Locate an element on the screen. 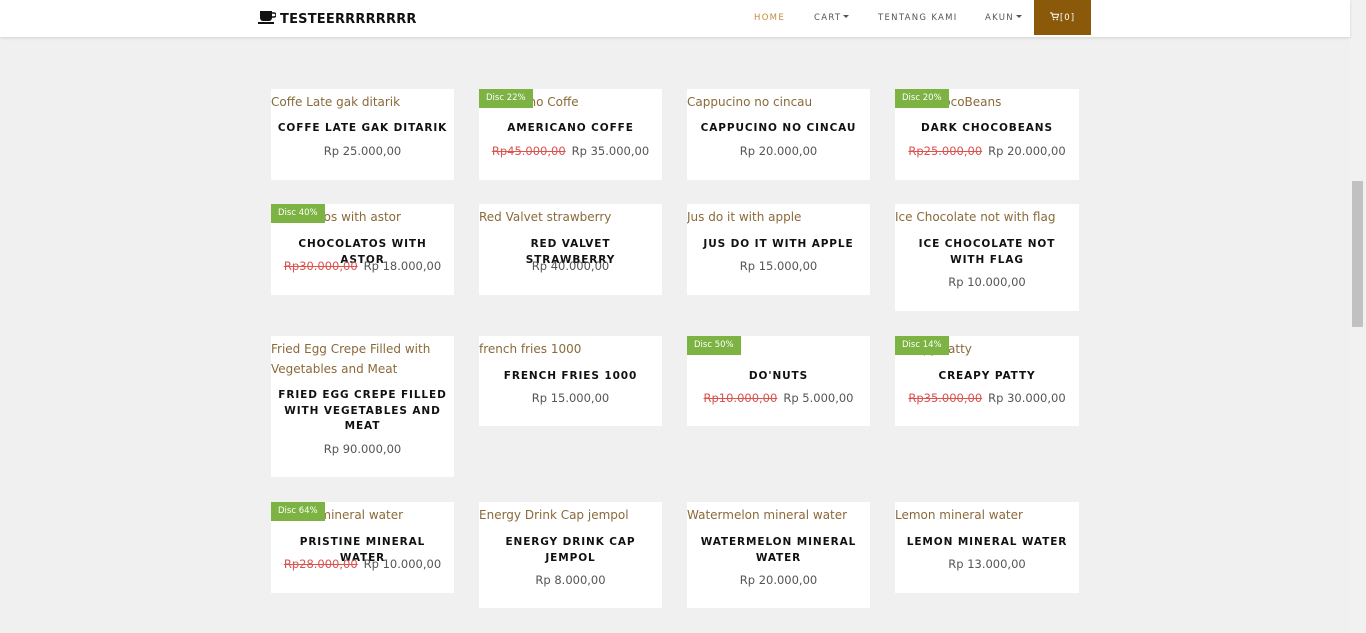 The image size is (1366, 633). product-price: Rp 13.000,00 is located at coordinates (987, 564).